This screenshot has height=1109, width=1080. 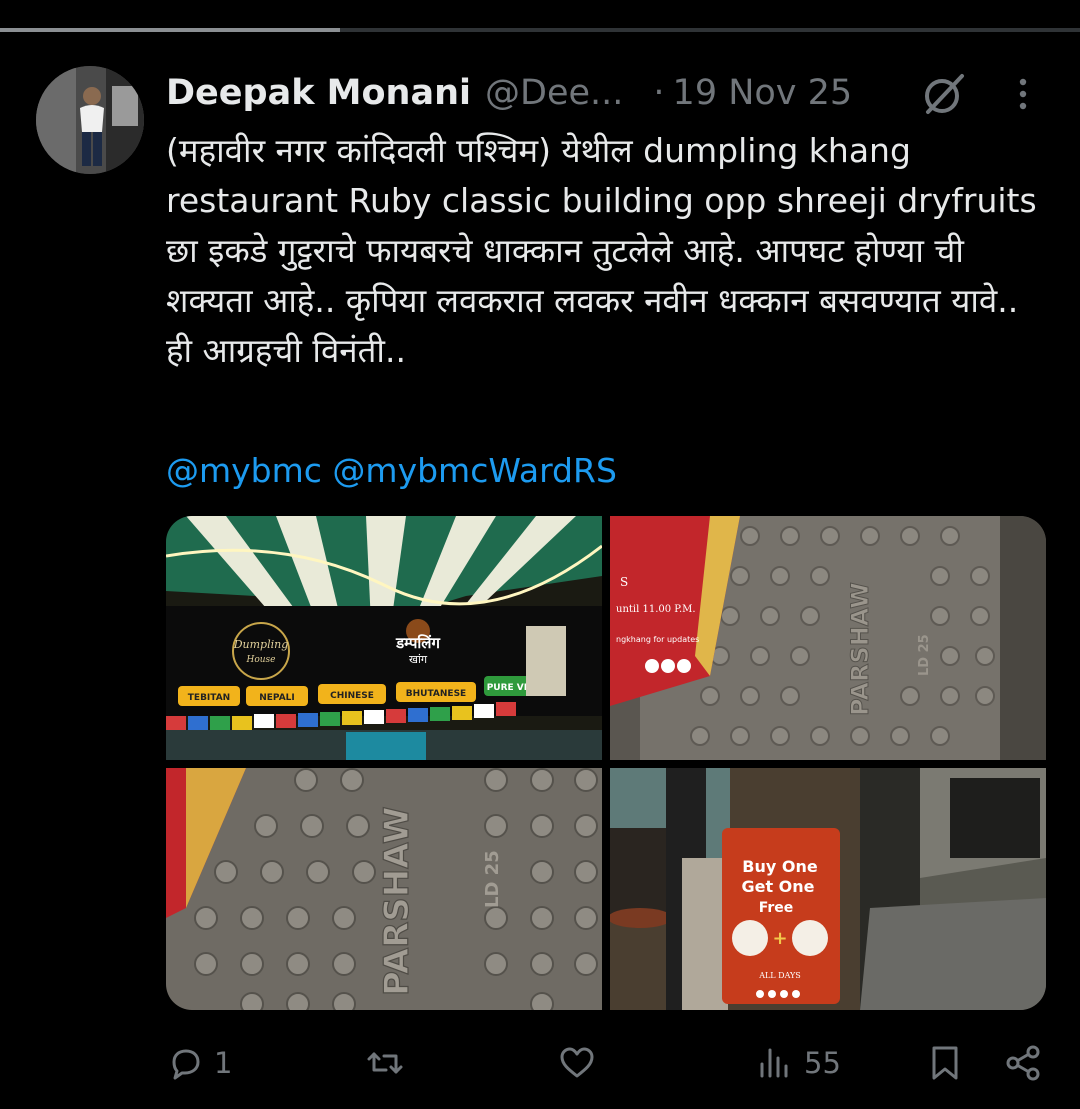 What do you see at coordinates (780, 866) in the screenshot?
I see `poster-line: Buy One` at bounding box center [780, 866].